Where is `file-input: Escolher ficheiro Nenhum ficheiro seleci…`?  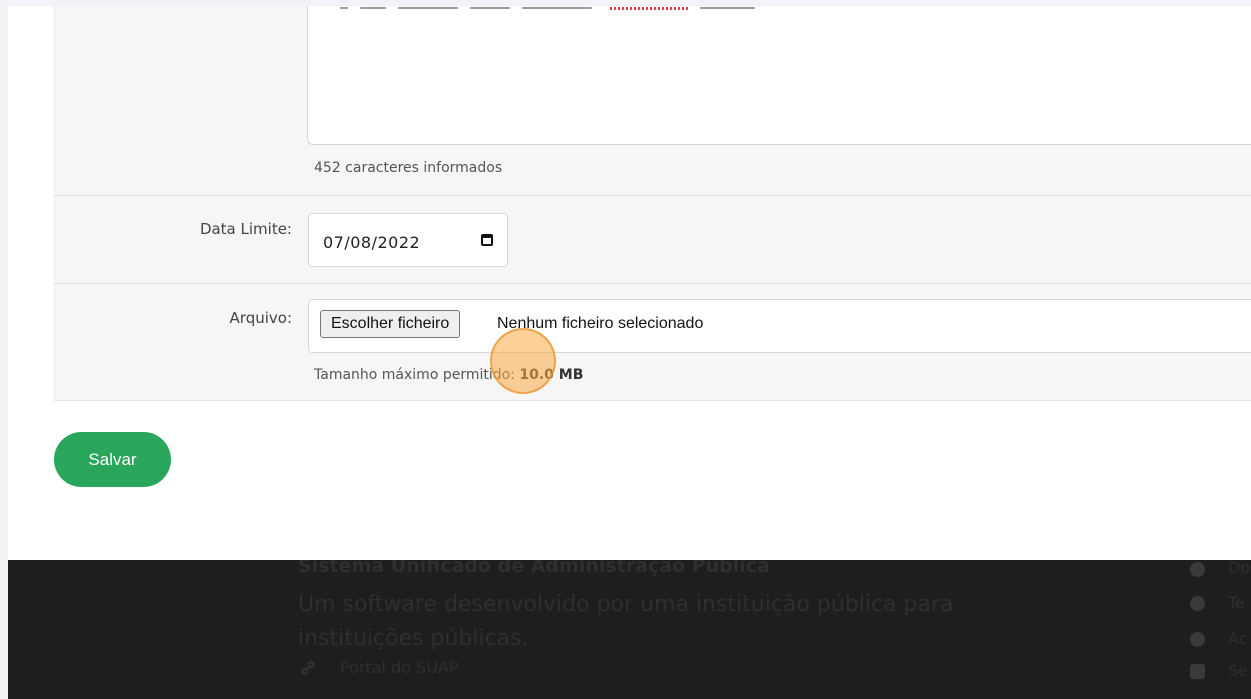 file-input: Escolher ficheiro Nenhum ficheiro seleci… is located at coordinates (779, 326).